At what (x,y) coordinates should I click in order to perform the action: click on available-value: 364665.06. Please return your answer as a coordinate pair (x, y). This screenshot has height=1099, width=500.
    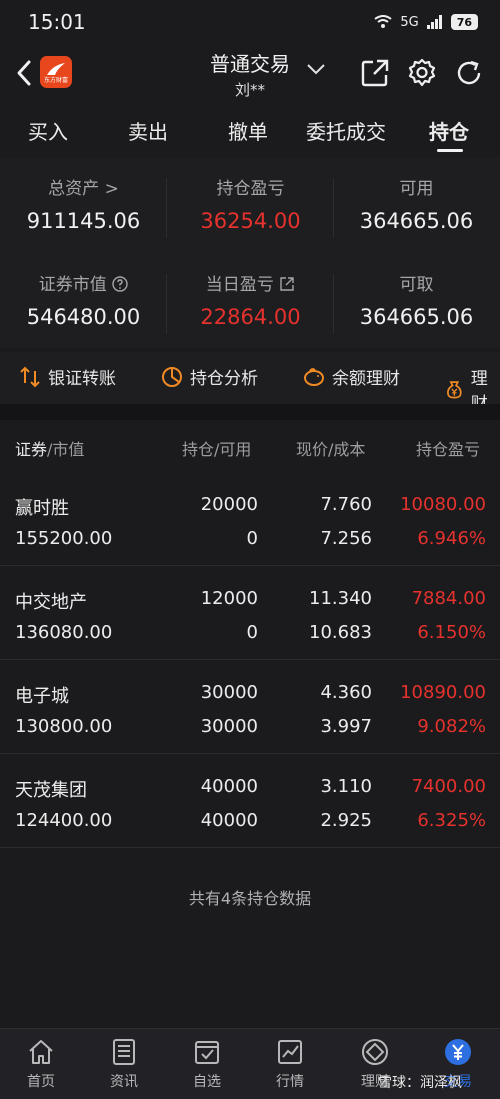
    Looking at the image, I should click on (416, 221).